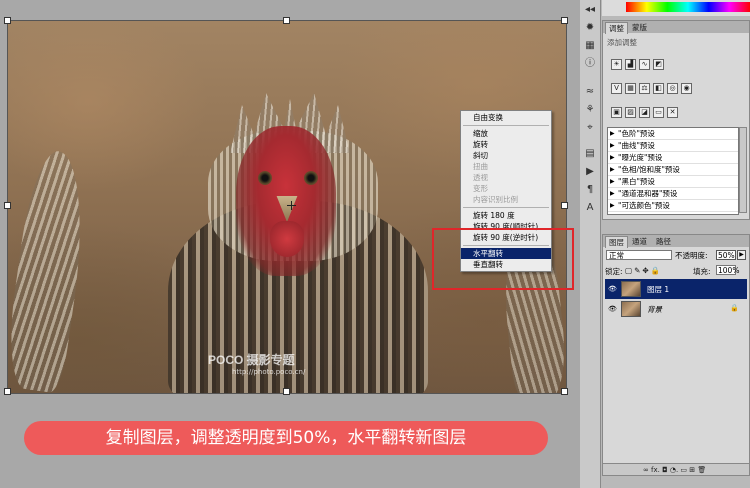 The height and width of the screenshot is (488, 750). Describe the element at coordinates (741, 255) in the screenshot. I see `opacity-slider-arrow-icon: ▶` at that location.